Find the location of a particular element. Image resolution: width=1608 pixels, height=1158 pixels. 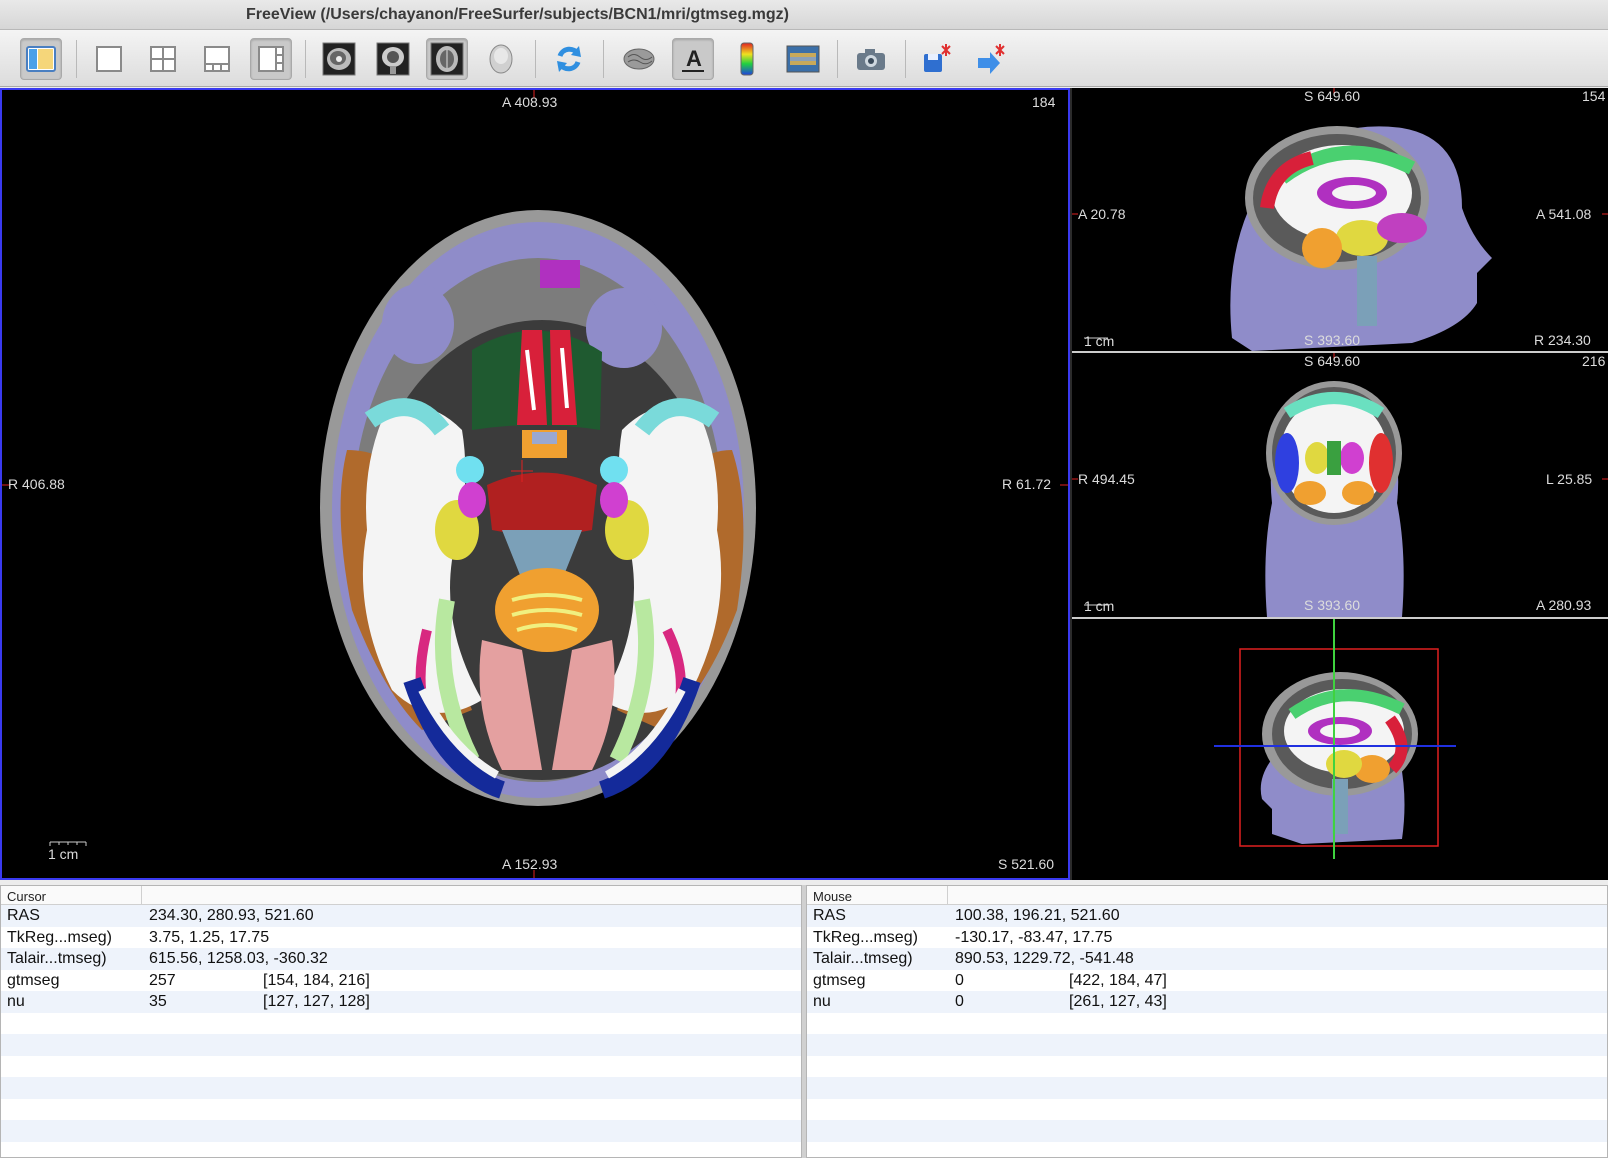

row-value: 257 is located at coordinates (162, 980).